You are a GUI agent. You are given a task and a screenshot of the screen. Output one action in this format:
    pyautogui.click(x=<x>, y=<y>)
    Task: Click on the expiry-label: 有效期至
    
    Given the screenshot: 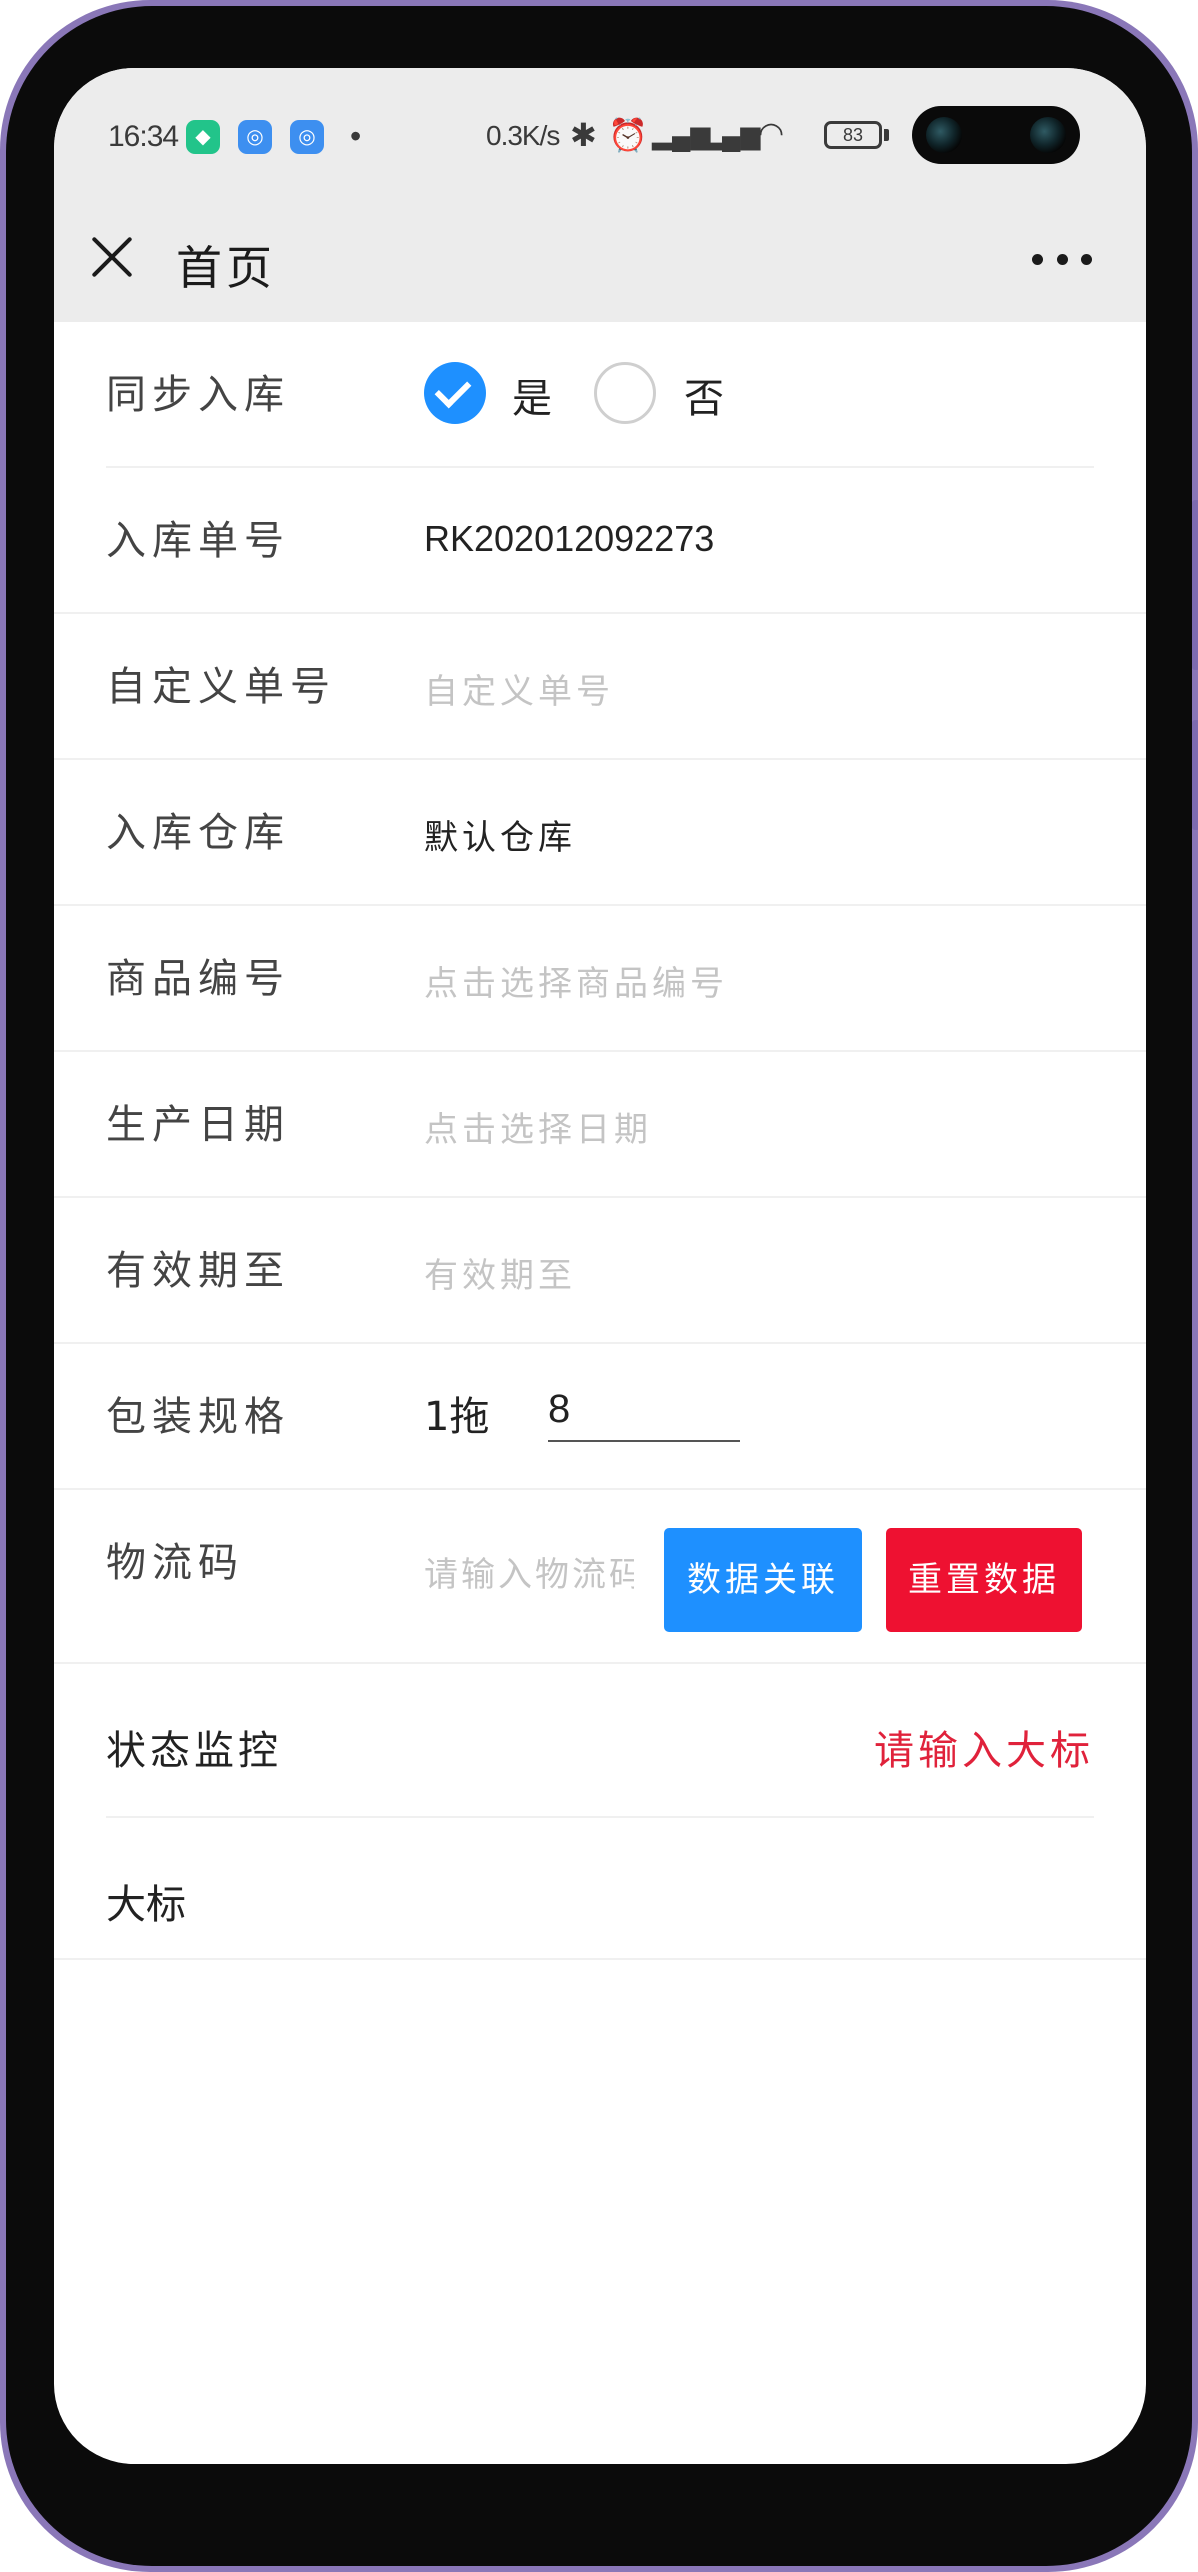 What is the action you would take?
    pyautogui.click(x=198, y=1271)
    